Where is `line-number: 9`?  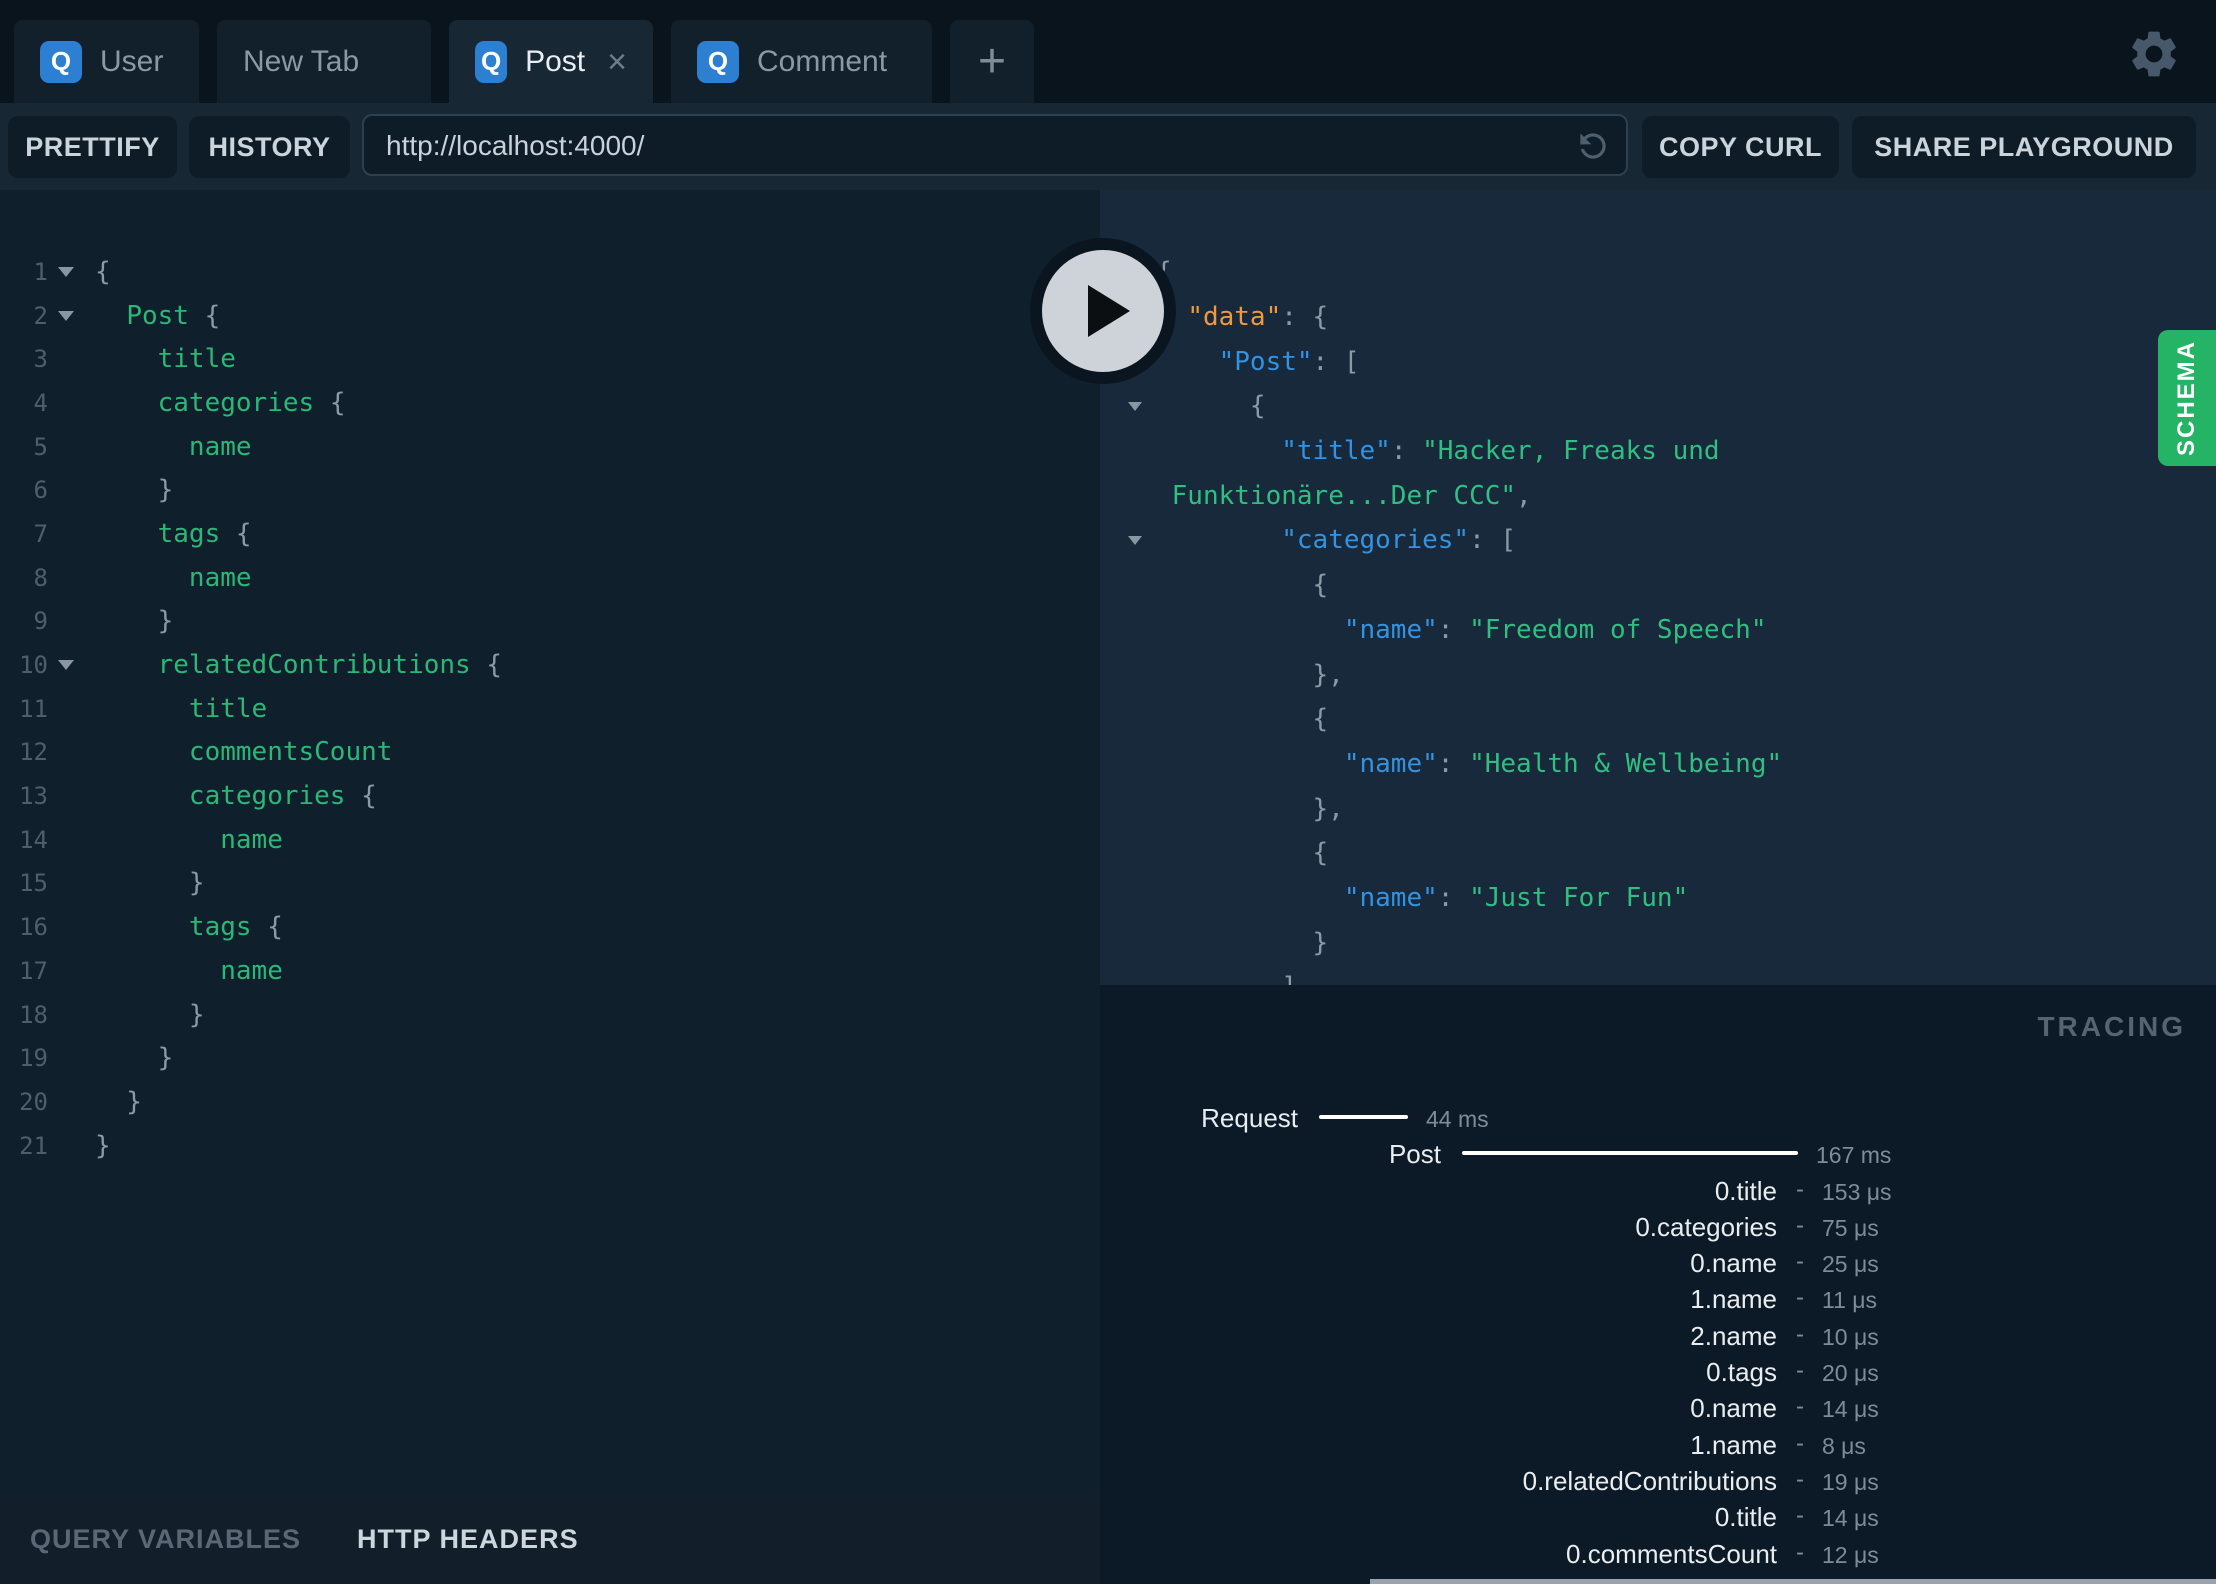
line-number: 9 is located at coordinates (40, 621).